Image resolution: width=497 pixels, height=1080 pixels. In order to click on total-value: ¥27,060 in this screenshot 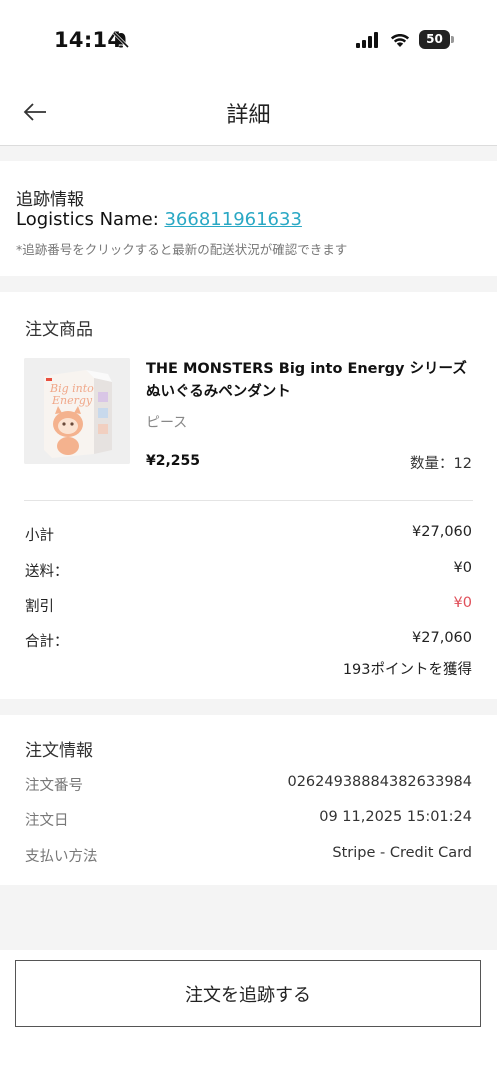, I will do `click(442, 638)`.